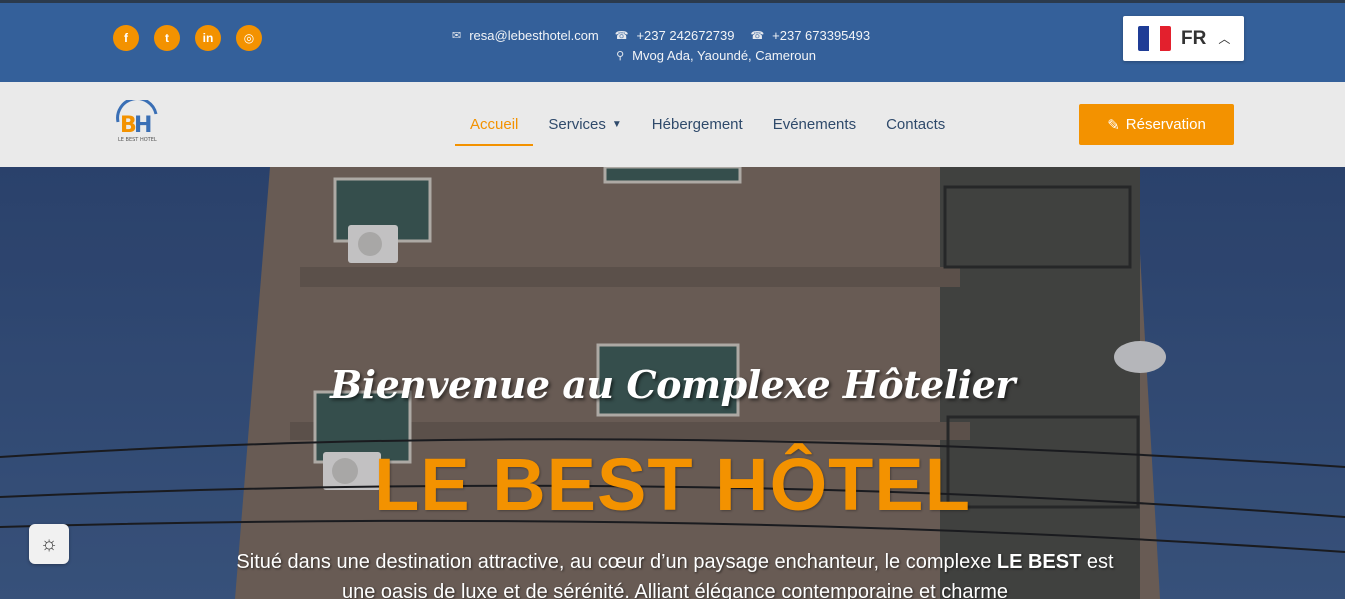 The height and width of the screenshot is (599, 1345). I want to click on dark-mode-toggle: ☼, so click(49, 544).